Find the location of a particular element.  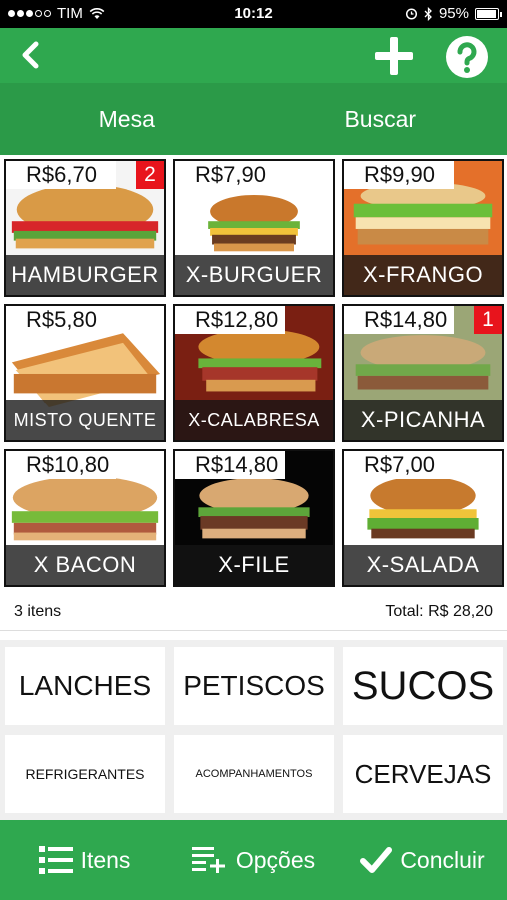

back-button is located at coordinates (32, 55).